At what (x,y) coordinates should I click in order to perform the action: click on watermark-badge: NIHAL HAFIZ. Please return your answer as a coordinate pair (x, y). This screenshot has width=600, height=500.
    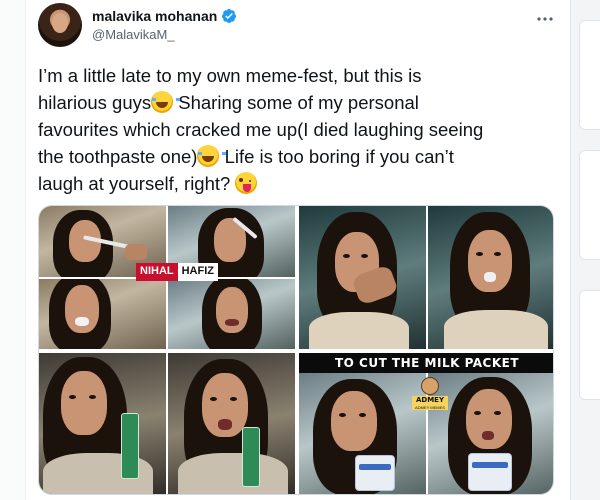
    Looking at the image, I should click on (177, 272).